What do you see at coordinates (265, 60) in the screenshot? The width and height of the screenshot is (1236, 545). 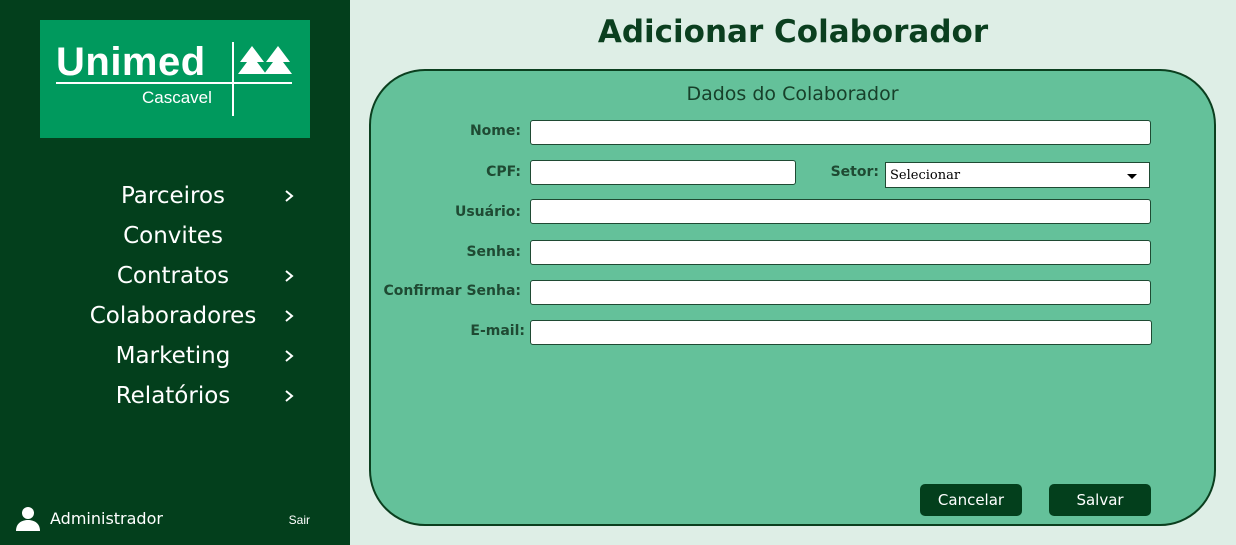 I see `tree-logo-icon` at bounding box center [265, 60].